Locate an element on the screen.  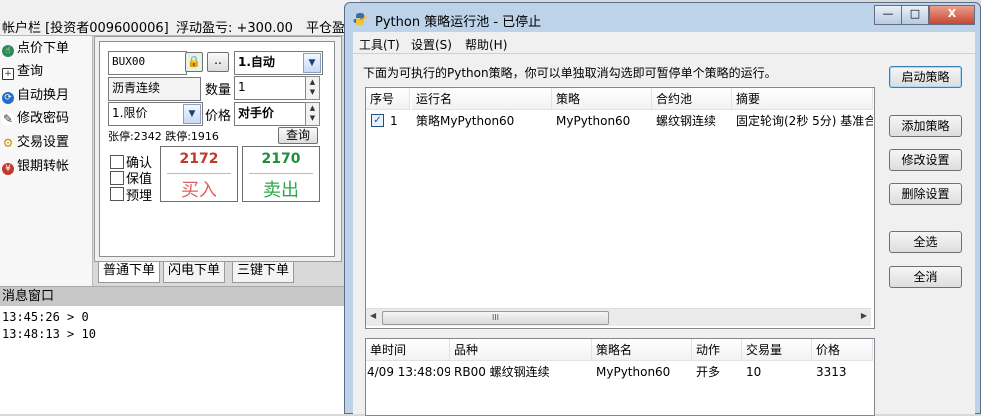
sell-price: 2170 is located at coordinates (281, 159).